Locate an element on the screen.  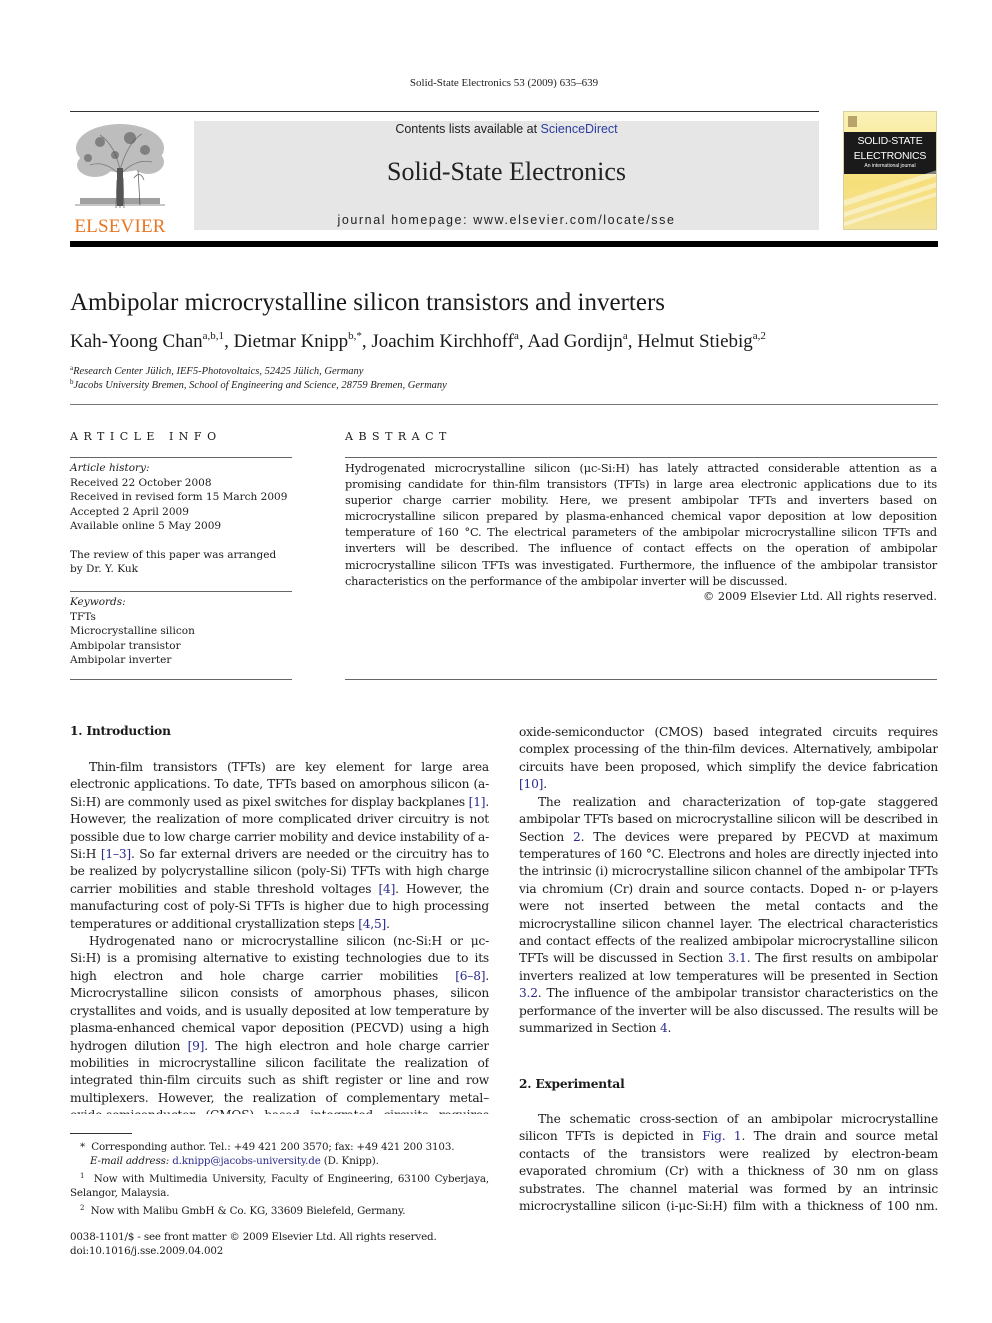
citation-link: Fig. 1 is located at coordinates (721, 1136).